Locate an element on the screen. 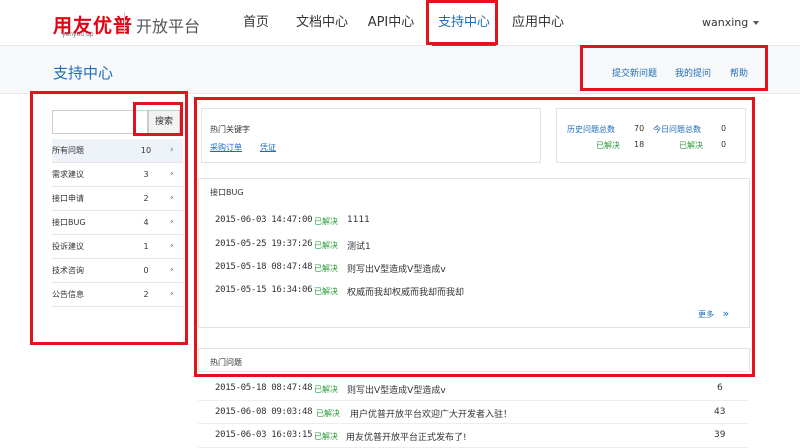  user-menu: wanxing is located at coordinates (731, 22).